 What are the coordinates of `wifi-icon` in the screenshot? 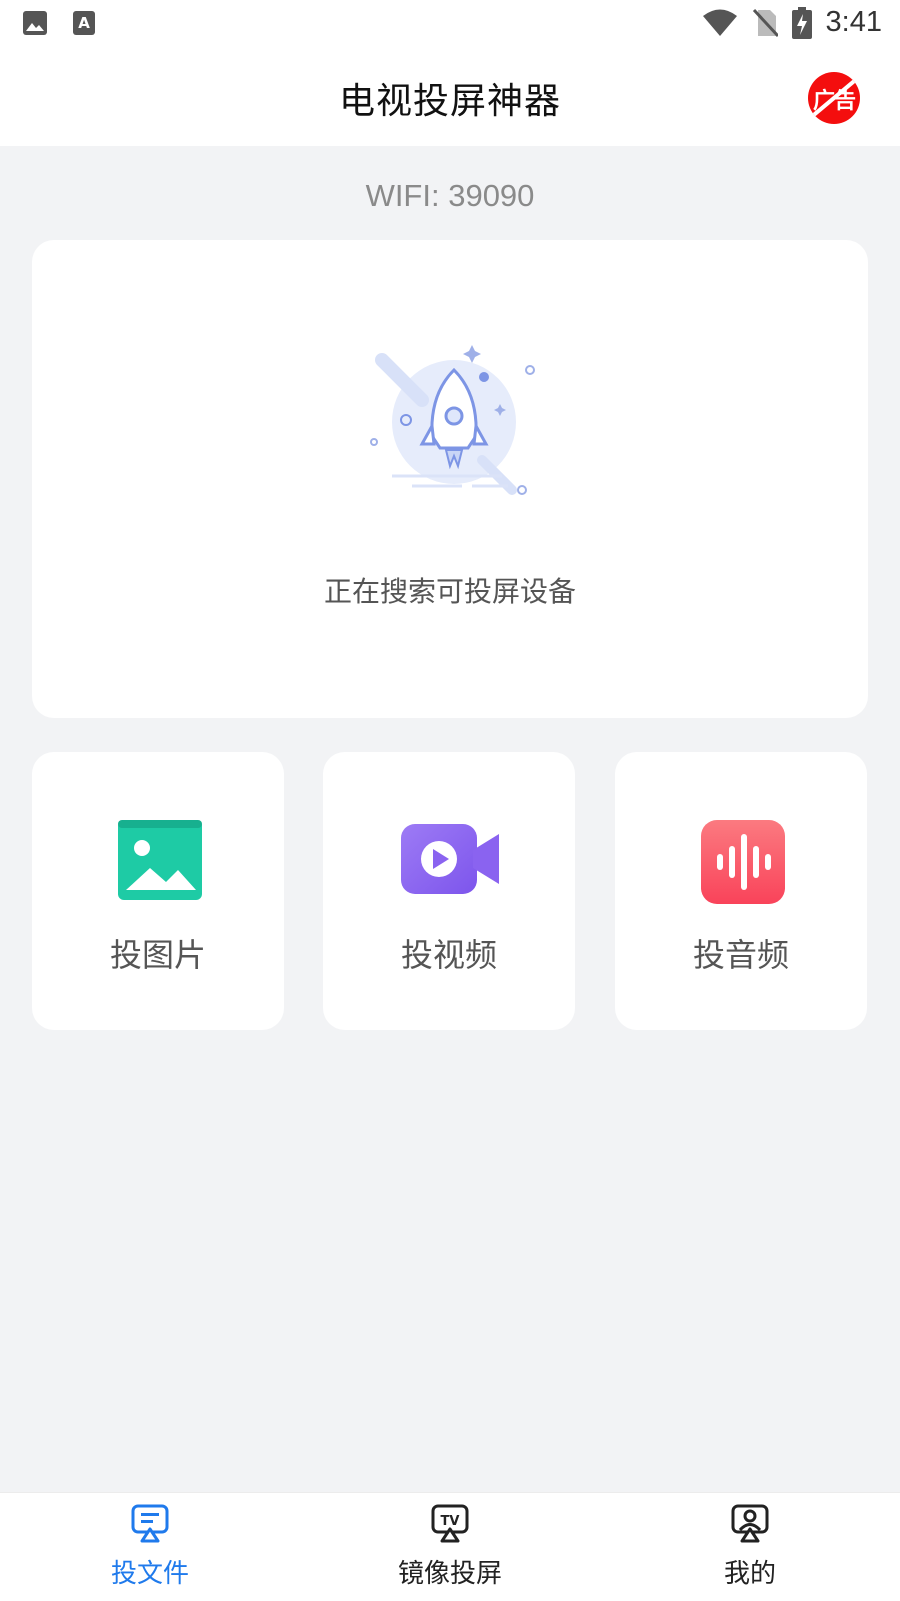 It's located at (719, 22).